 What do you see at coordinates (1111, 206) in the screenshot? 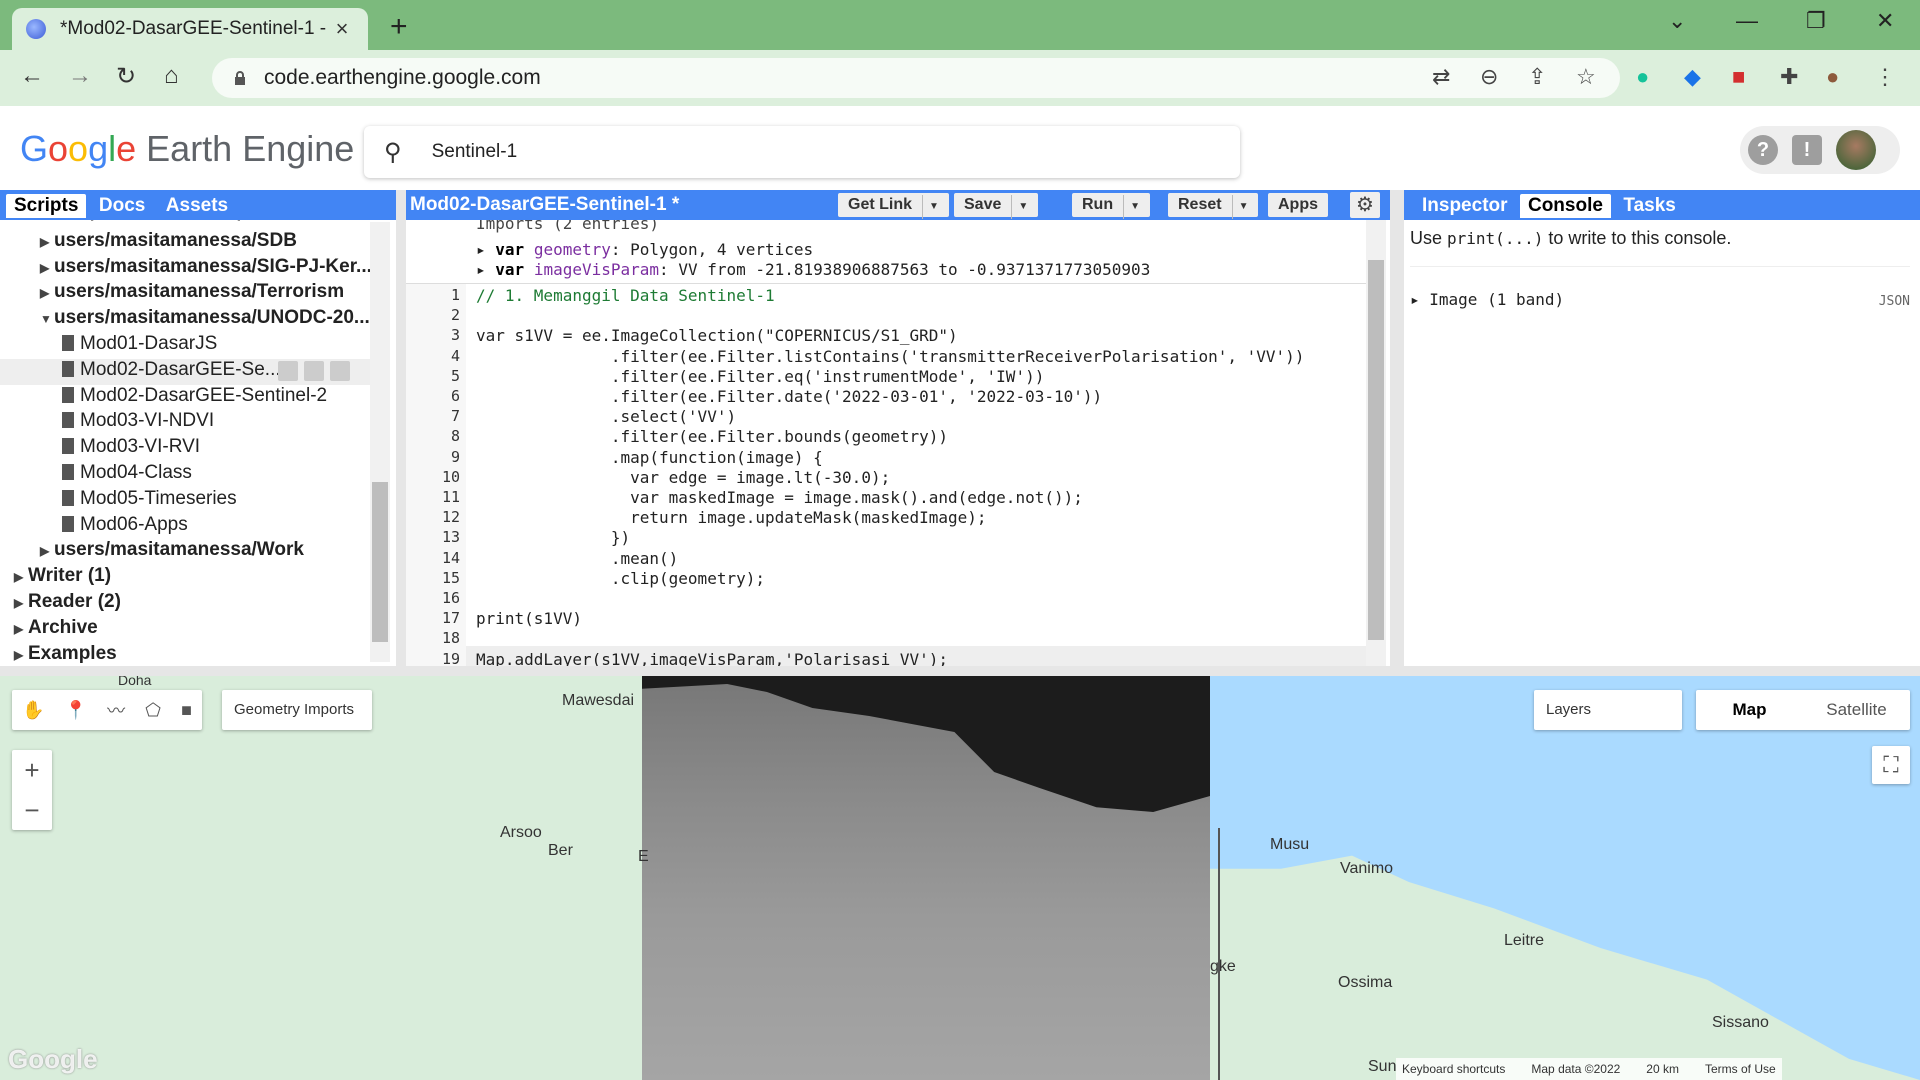
I see `run-button: Run ▼` at bounding box center [1111, 206].